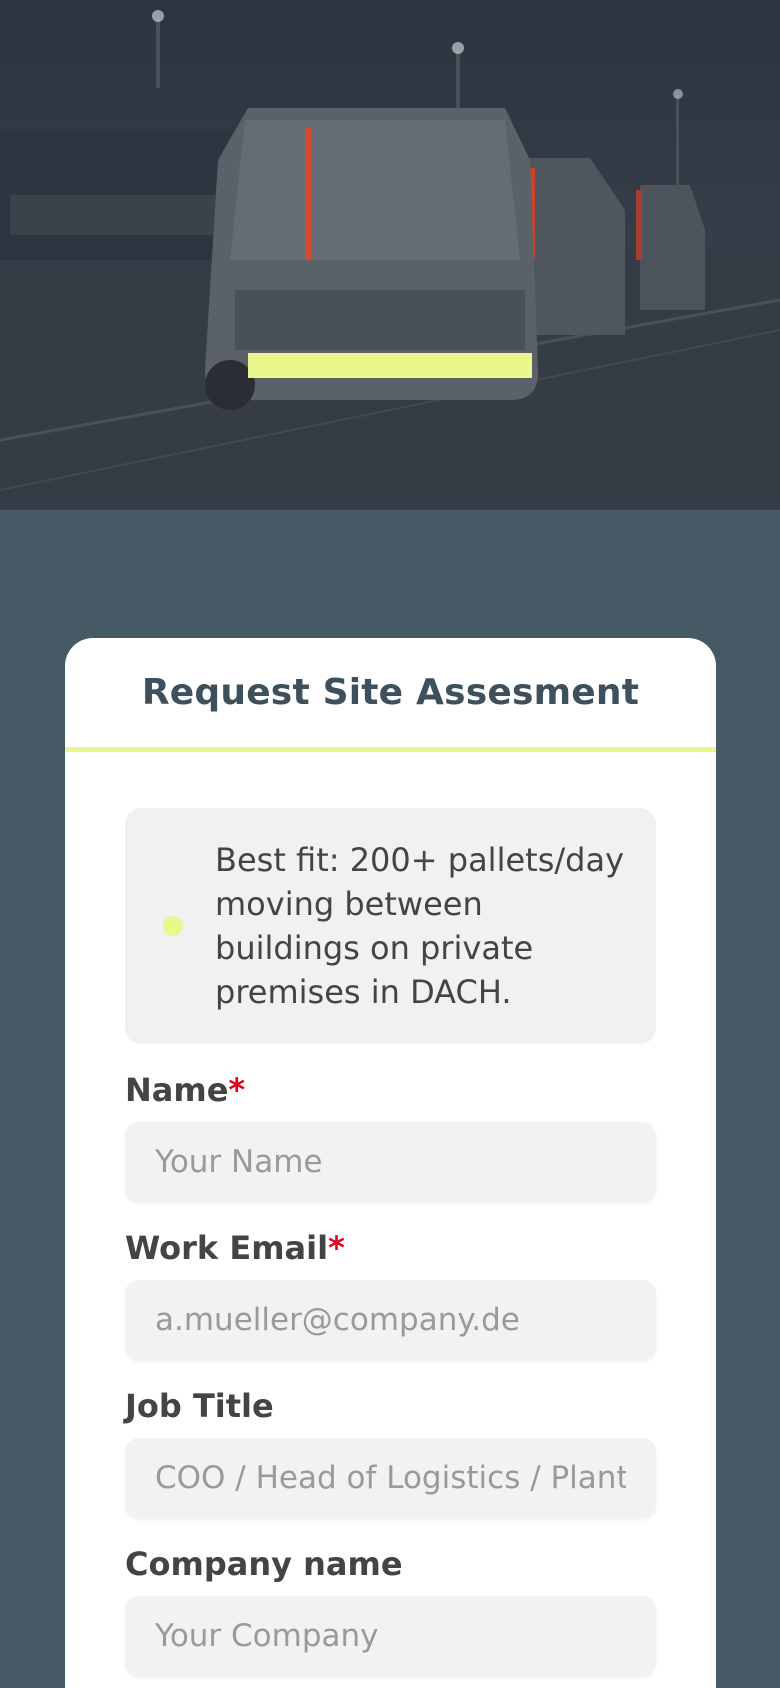 This screenshot has width=780, height=1688. I want to click on work-email-label: Work Email*, so click(235, 1248).